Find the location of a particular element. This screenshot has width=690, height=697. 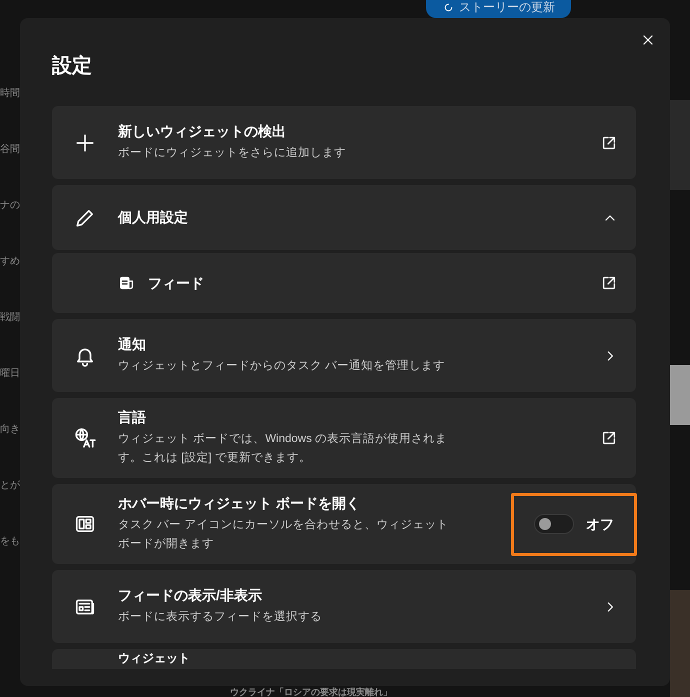

news-text: 曜日 is located at coordinates (10, 374).